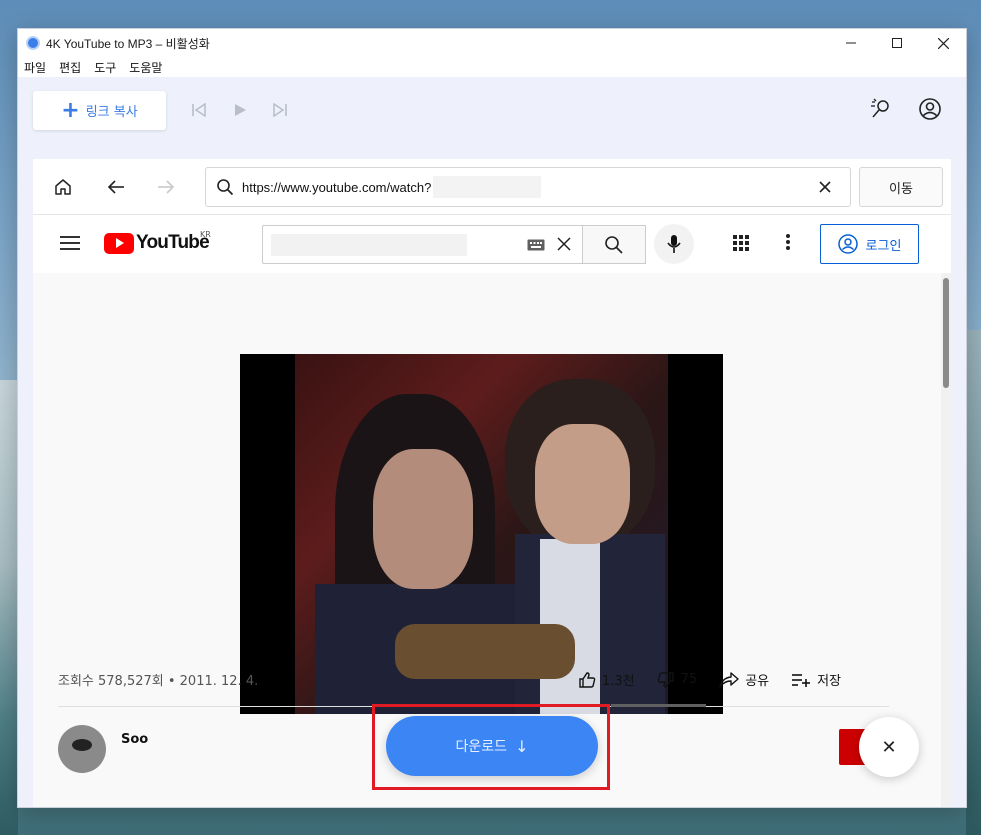 This screenshot has width=981, height=835. Describe the element at coordinates (665, 679) in the screenshot. I see `thumbs-down-icon` at that location.